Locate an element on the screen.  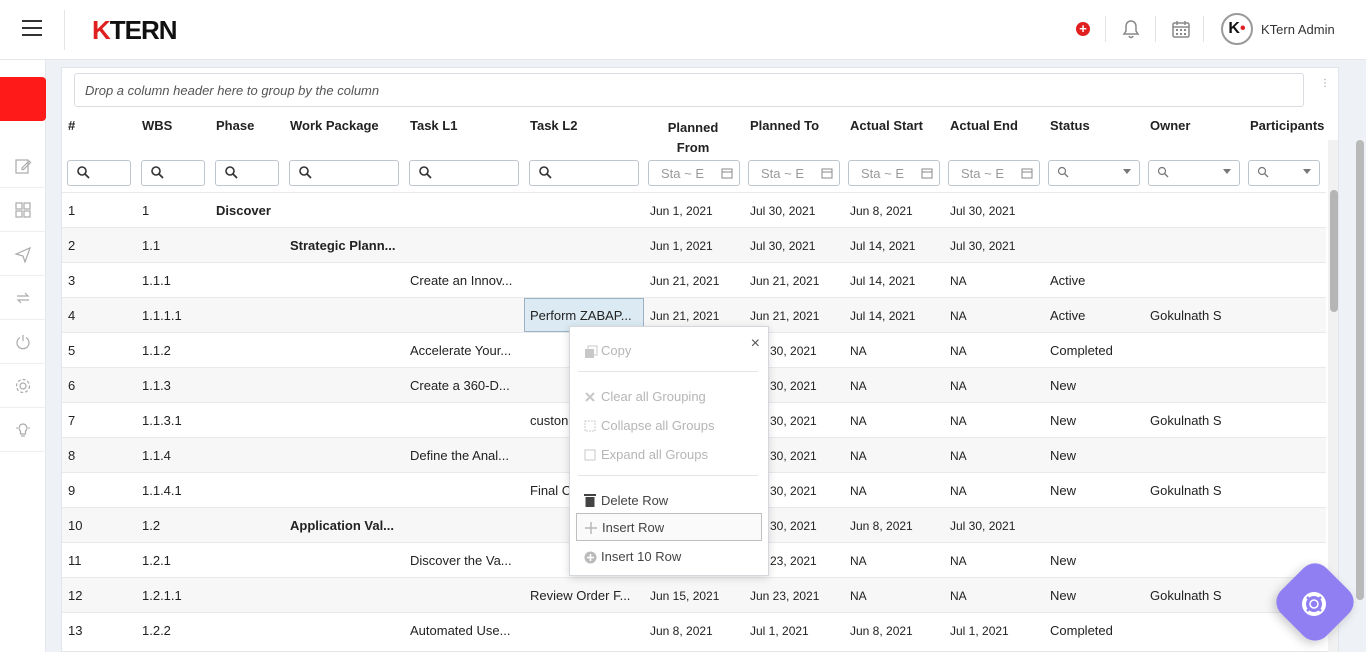
menu-item-insert-10-row: Insert 10 Row is located at coordinates (669, 557).